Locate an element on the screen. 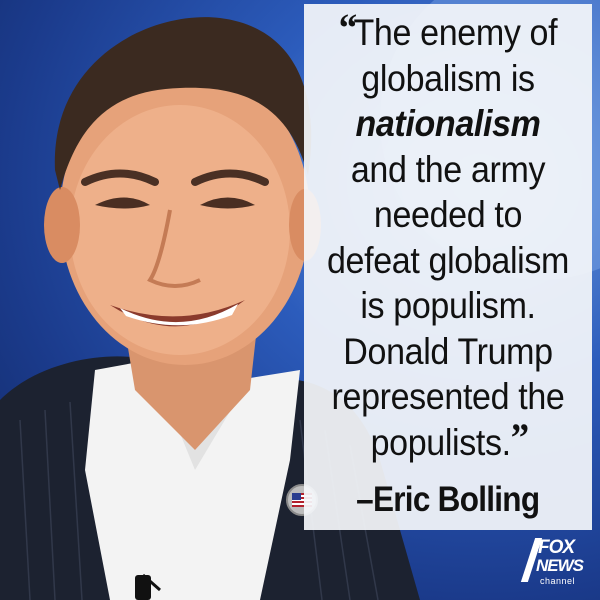 The width and height of the screenshot is (600, 600). logo-line-2: NEWS is located at coordinates (560, 565).